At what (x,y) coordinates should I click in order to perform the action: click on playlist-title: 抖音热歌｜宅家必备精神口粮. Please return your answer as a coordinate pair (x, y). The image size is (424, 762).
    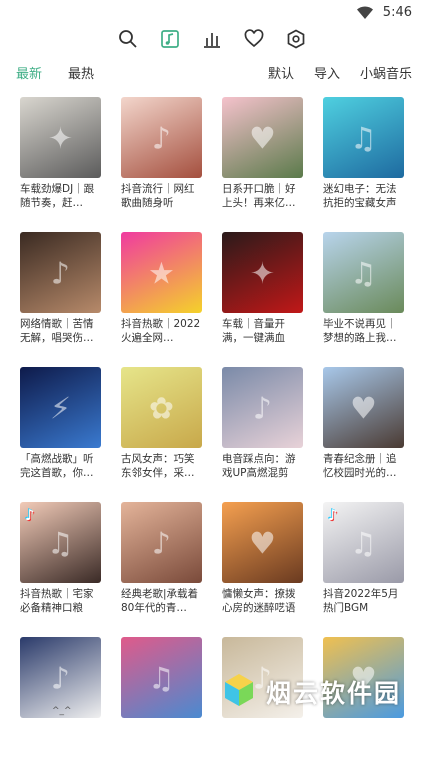
    Looking at the image, I should click on (57, 601).